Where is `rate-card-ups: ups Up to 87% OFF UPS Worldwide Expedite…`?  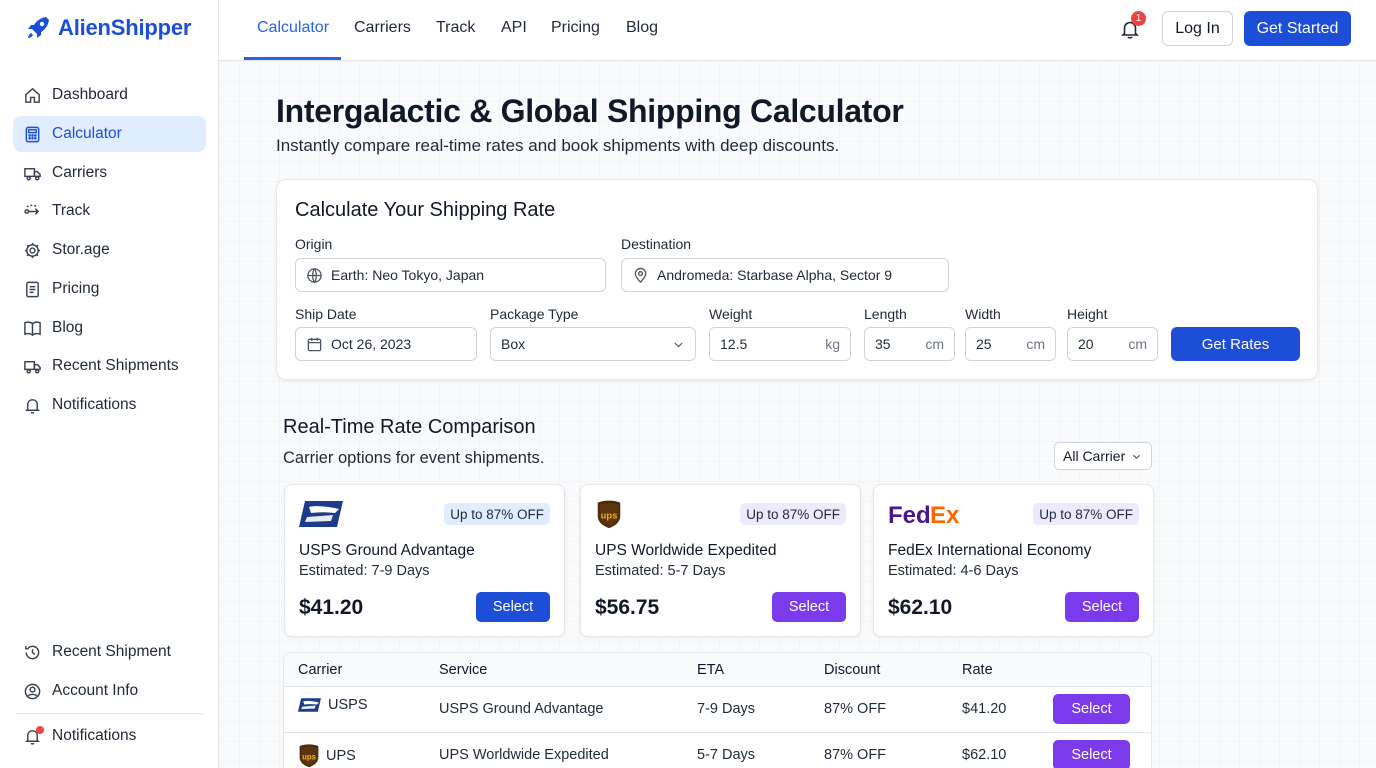 rate-card-ups: ups Up to 87% OFF UPS Worldwide Expedite… is located at coordinates (720, 560).